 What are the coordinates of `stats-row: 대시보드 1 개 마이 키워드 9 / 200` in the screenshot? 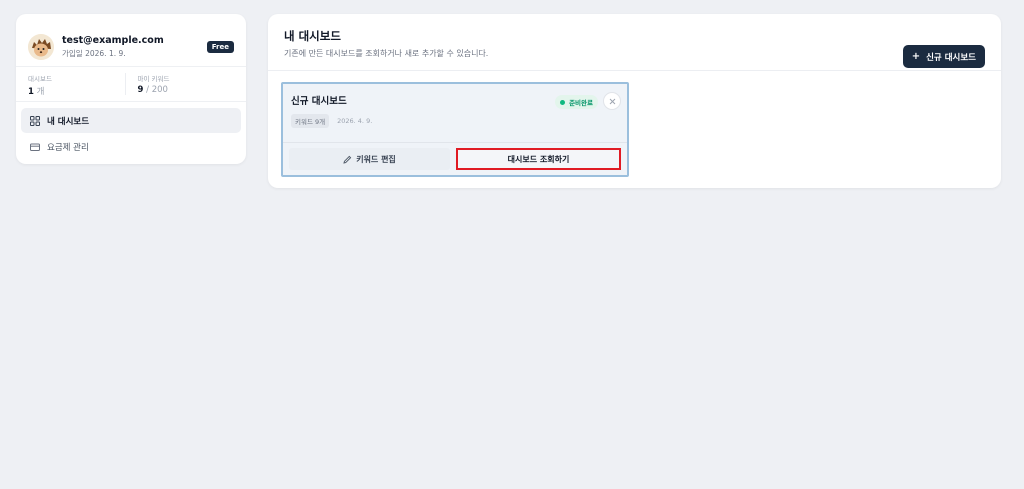 It's located at (131, 84).